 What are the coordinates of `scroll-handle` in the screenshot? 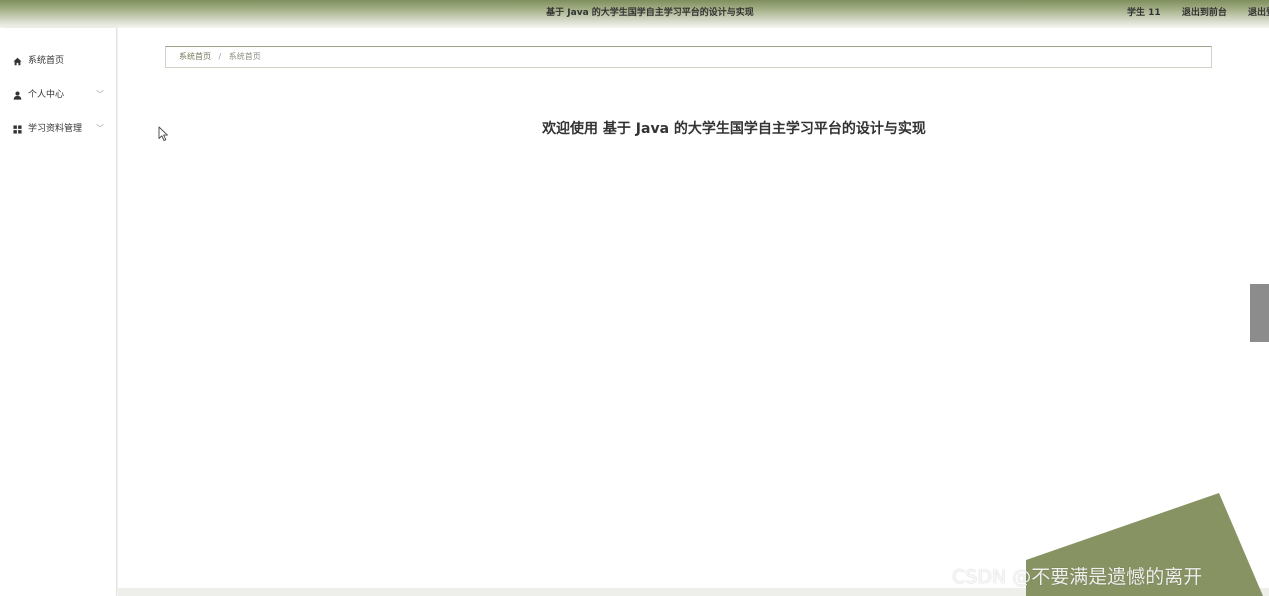 It's located at (1259, 313).